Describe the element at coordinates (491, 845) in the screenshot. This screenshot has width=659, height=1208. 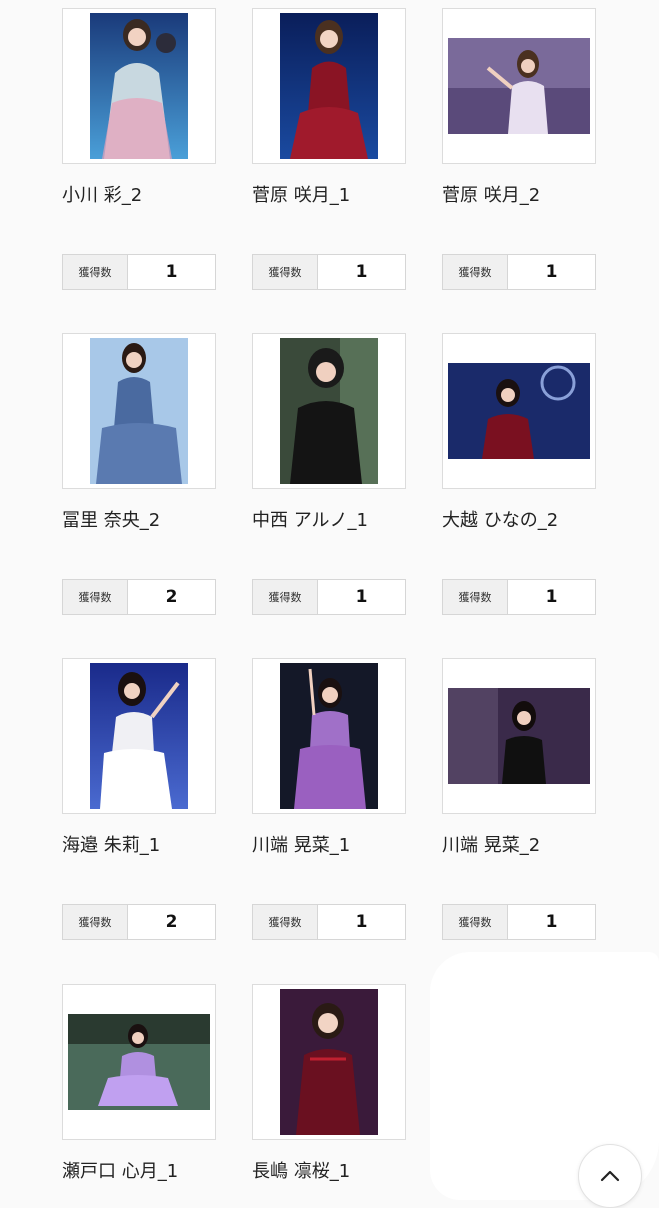
I see `card-name: 川端 晃菜_2` at that location.